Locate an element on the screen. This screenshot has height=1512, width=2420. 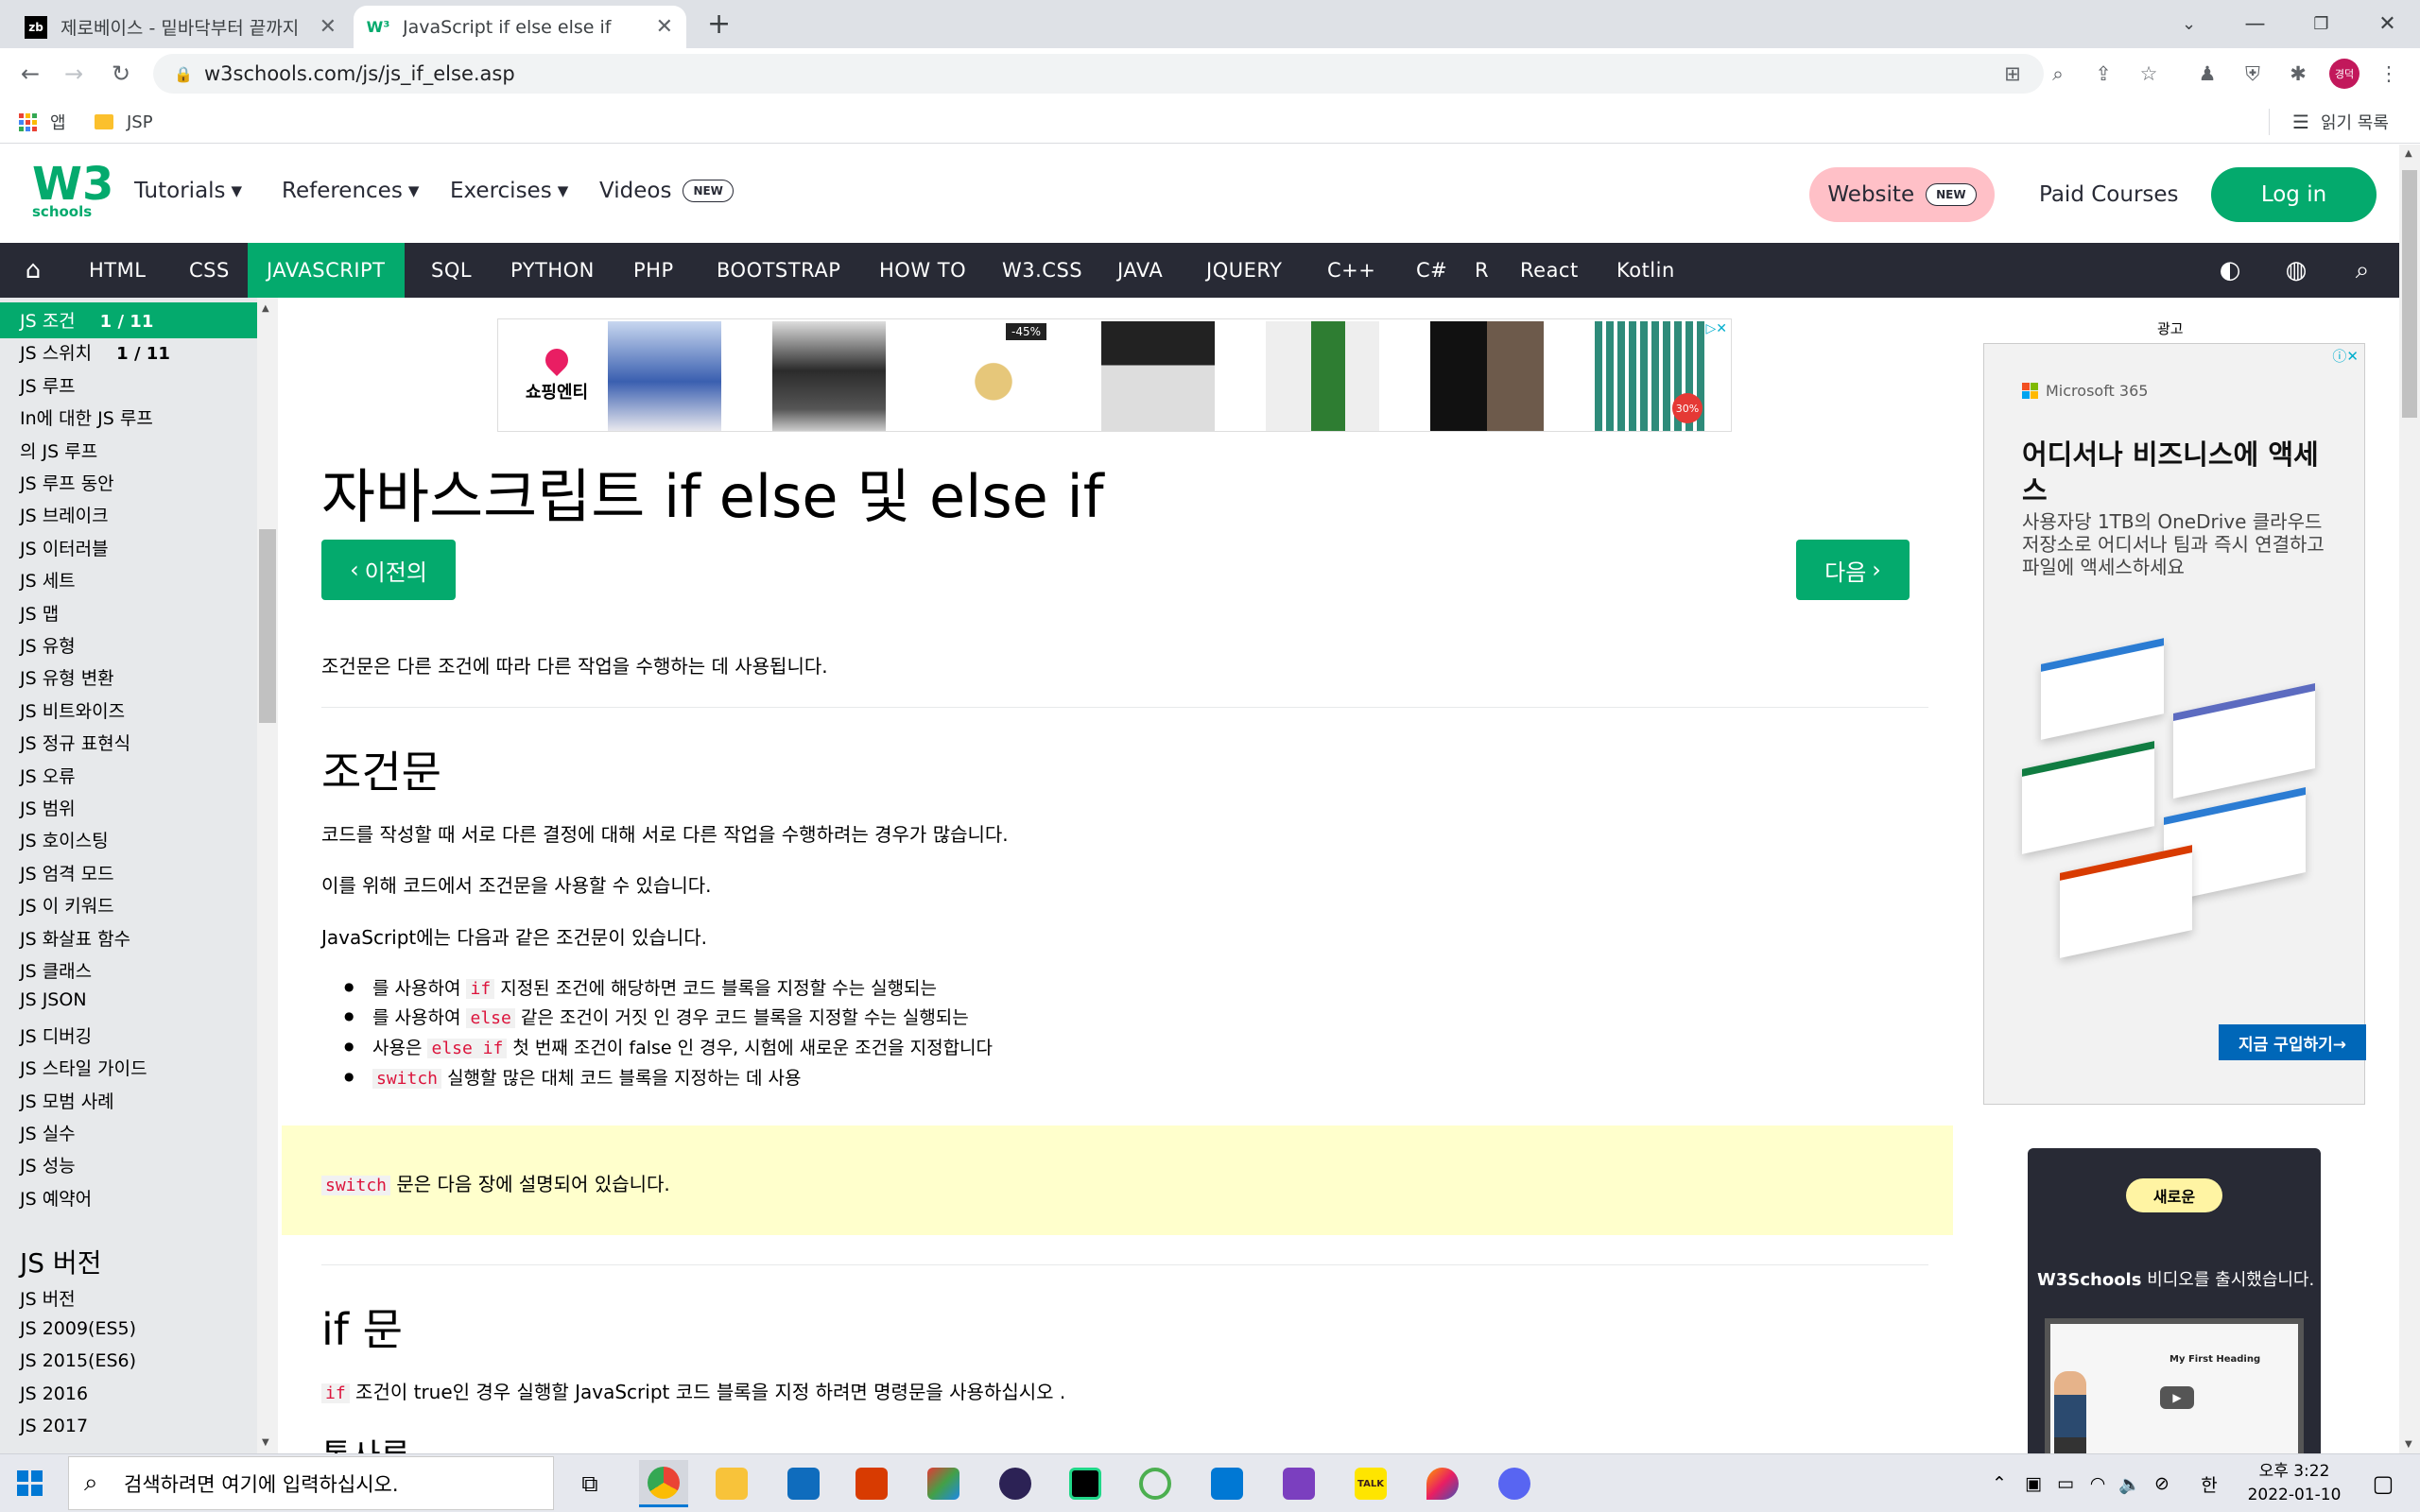
forward-arrow-icon: → is located at coordinates (74, 74).